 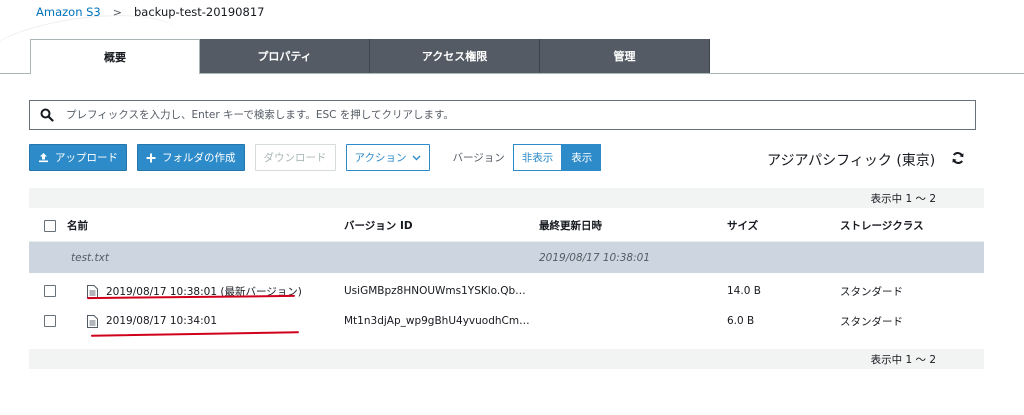 I want to click on breadcrumb-current: backup-test-20190817, so click(x=199, y=12).